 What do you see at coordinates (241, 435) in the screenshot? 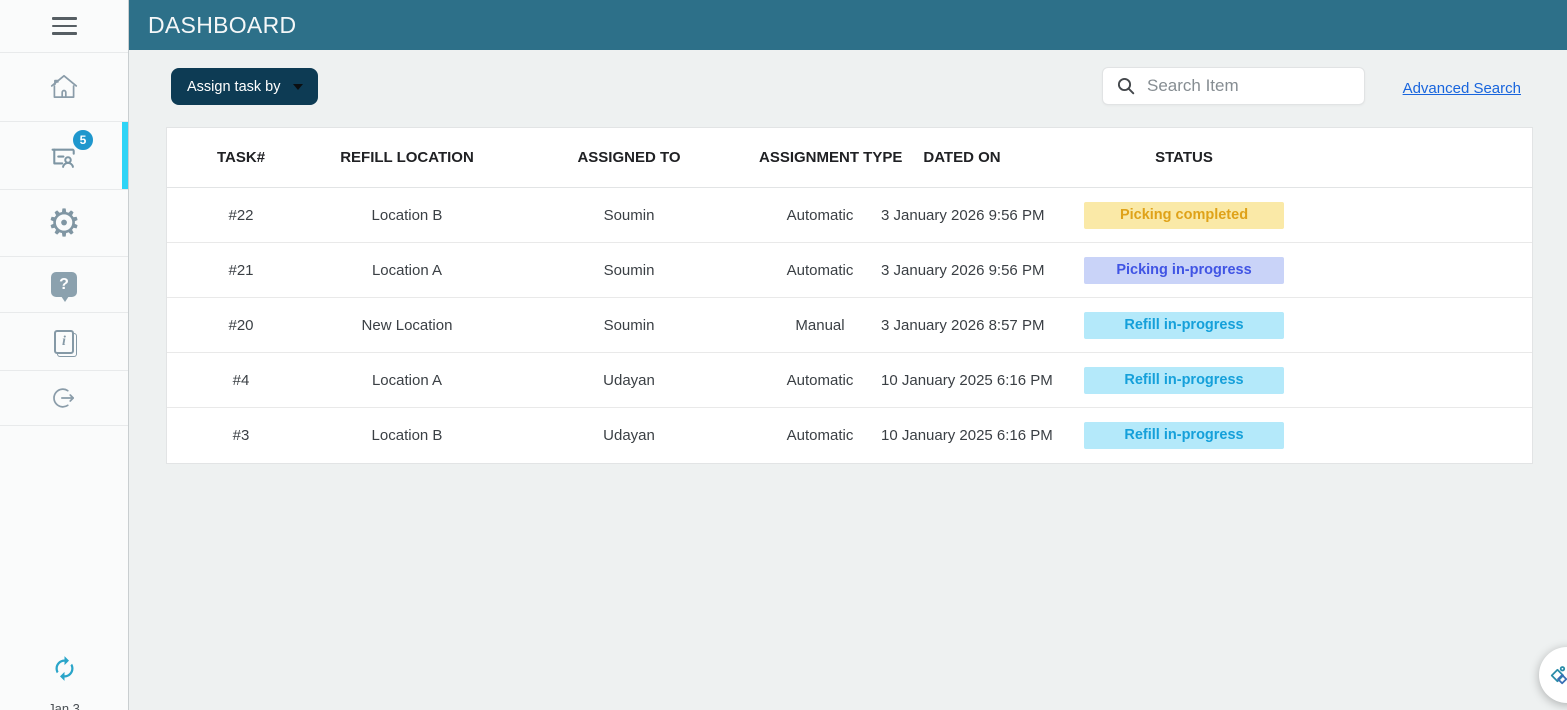
I see `cell-task-number: #3` at bounding box center [241, 435].